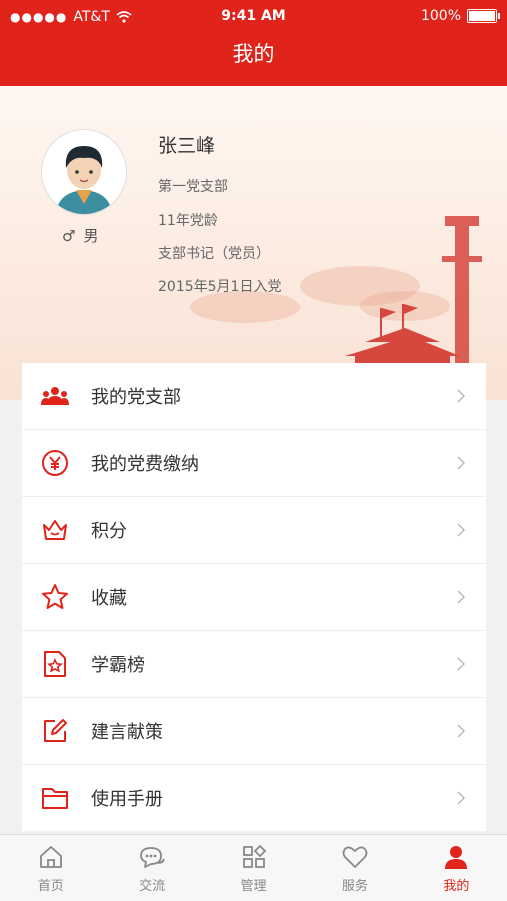  What do you see at coordinates (254, 463) in the screenshot?
I see `menu-item-party-fee: 我的党费缴纳` at bounding box center [254, 463].